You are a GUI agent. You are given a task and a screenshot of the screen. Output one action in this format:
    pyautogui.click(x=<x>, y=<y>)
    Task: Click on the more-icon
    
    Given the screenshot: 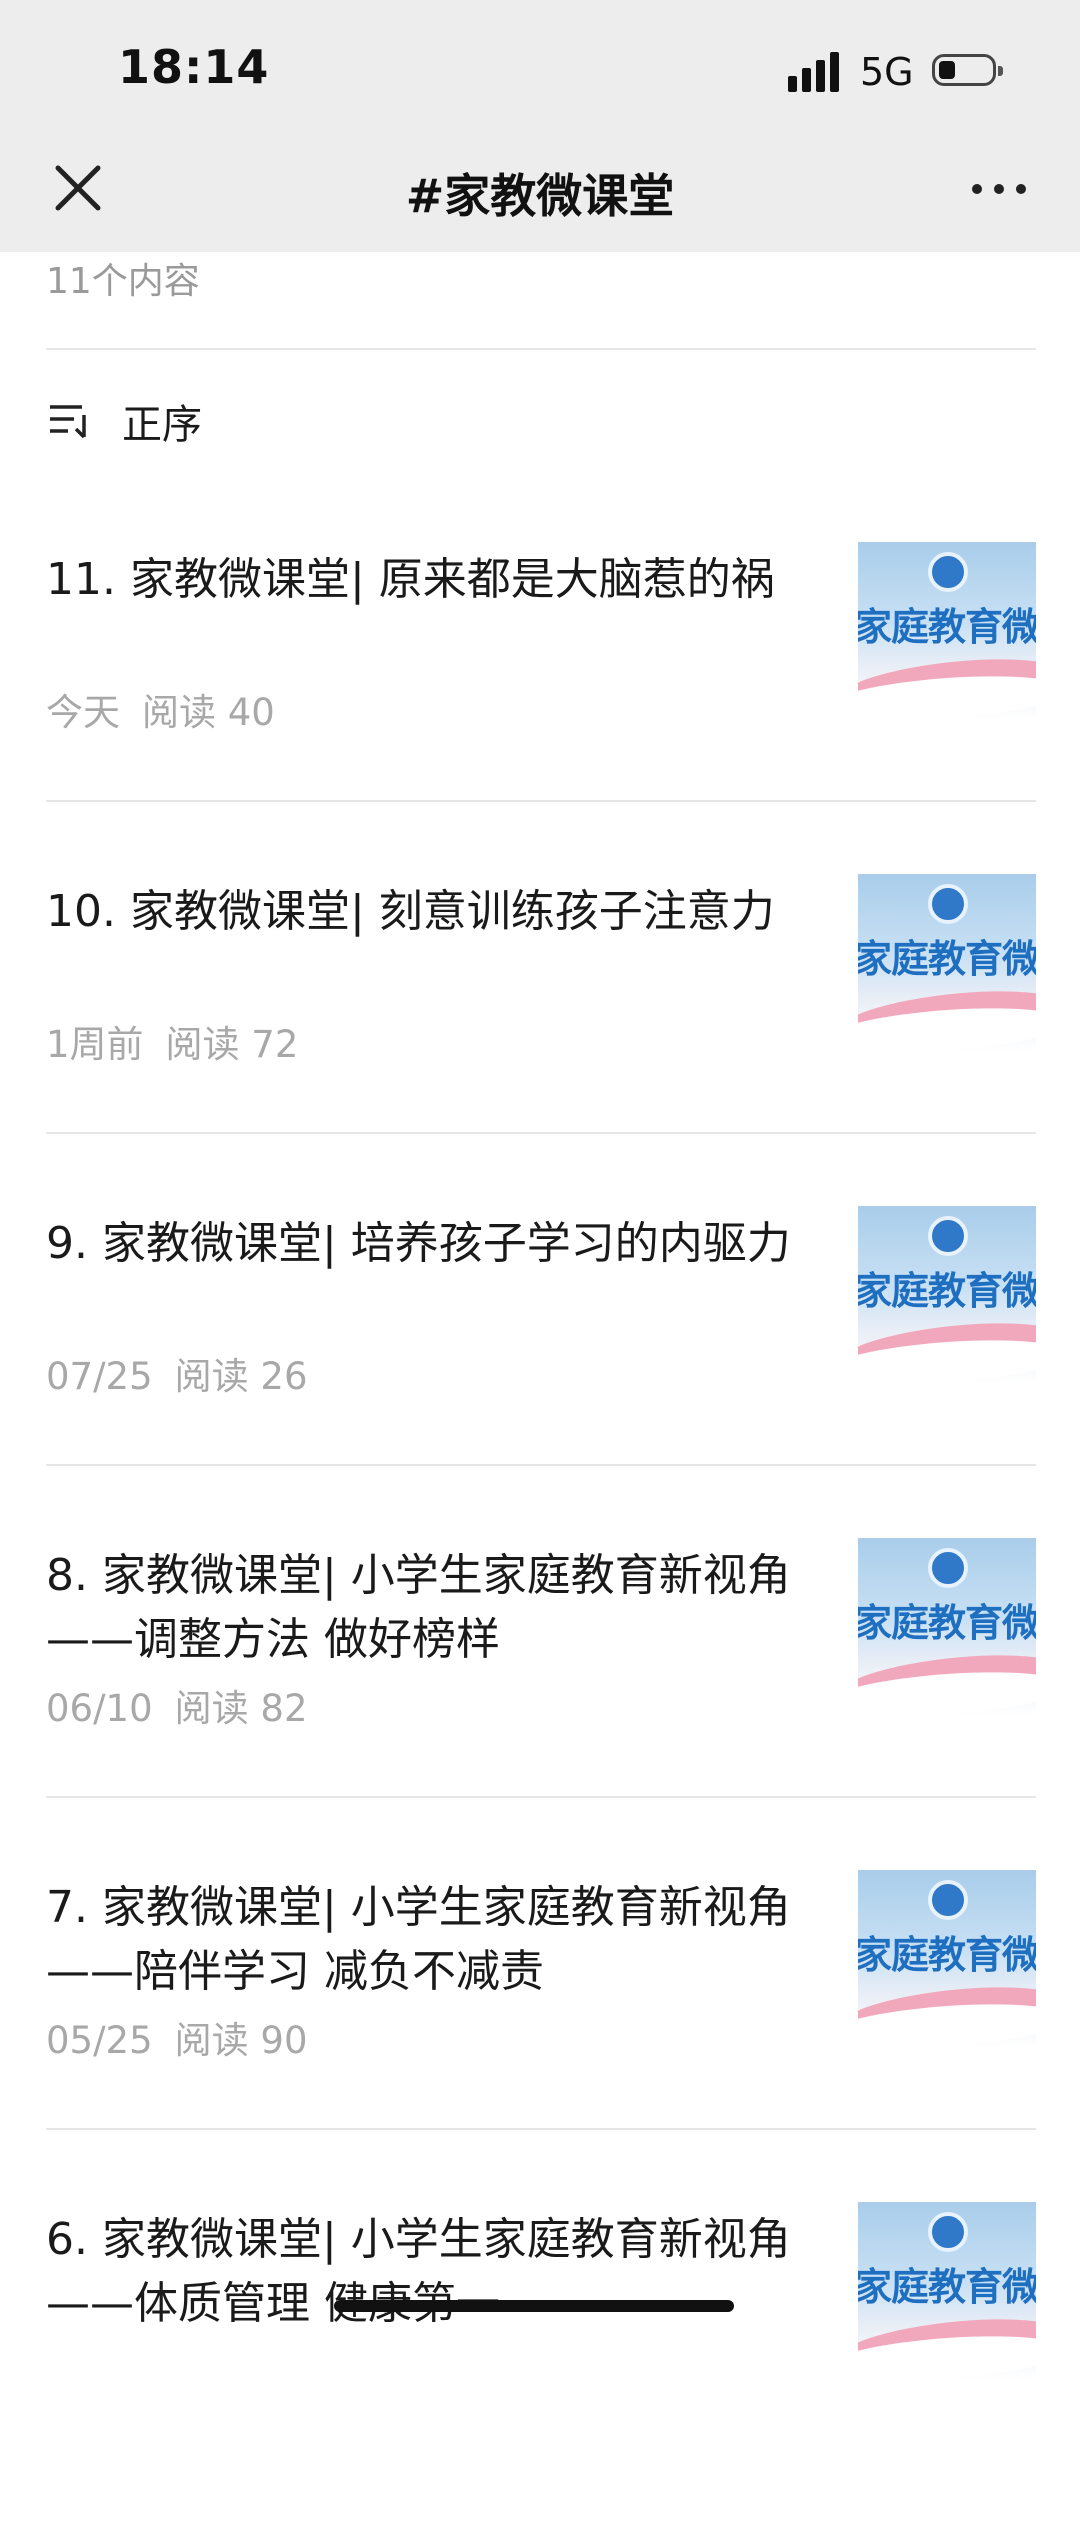 What is the action you would take?
    pyautogui.click(x=1002, y=187)
    